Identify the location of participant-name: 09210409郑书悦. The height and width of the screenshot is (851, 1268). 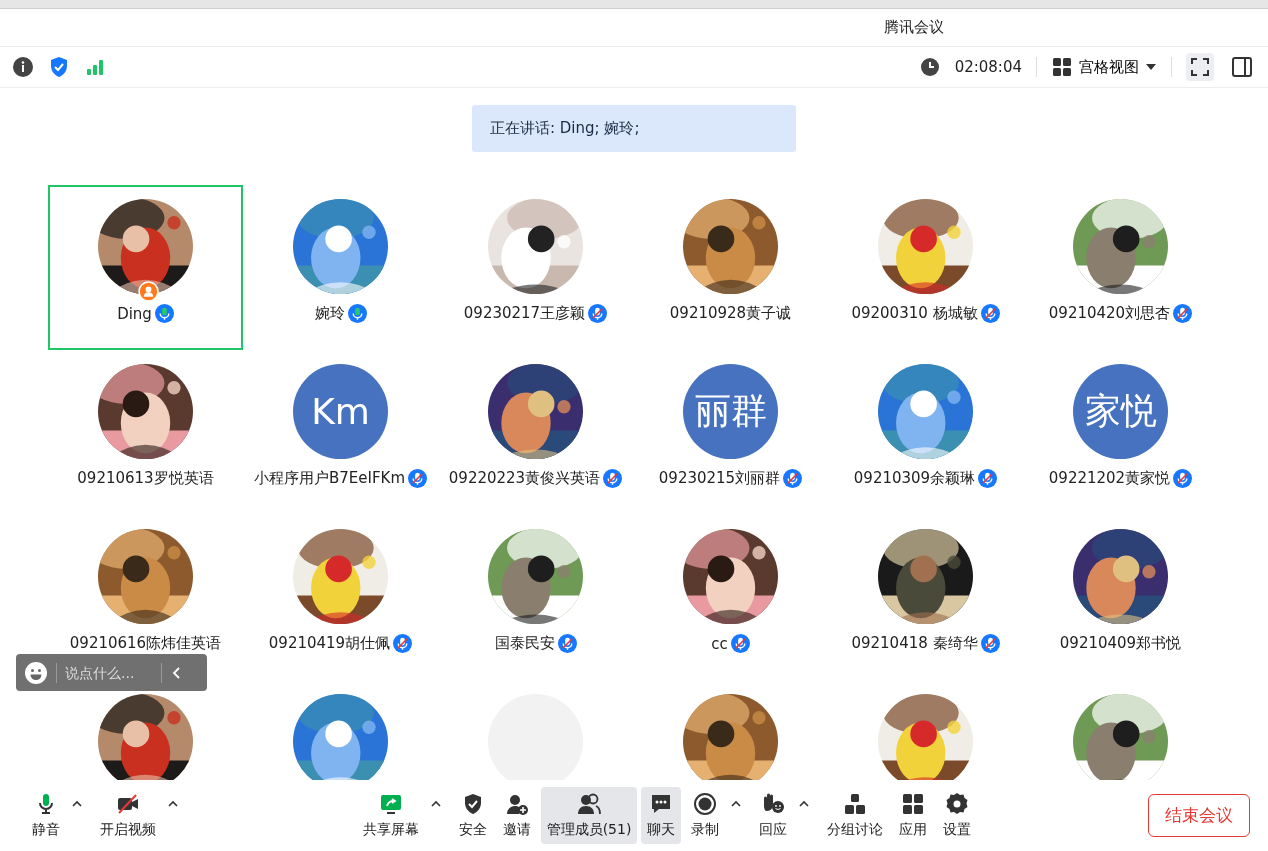
(1120, 643).